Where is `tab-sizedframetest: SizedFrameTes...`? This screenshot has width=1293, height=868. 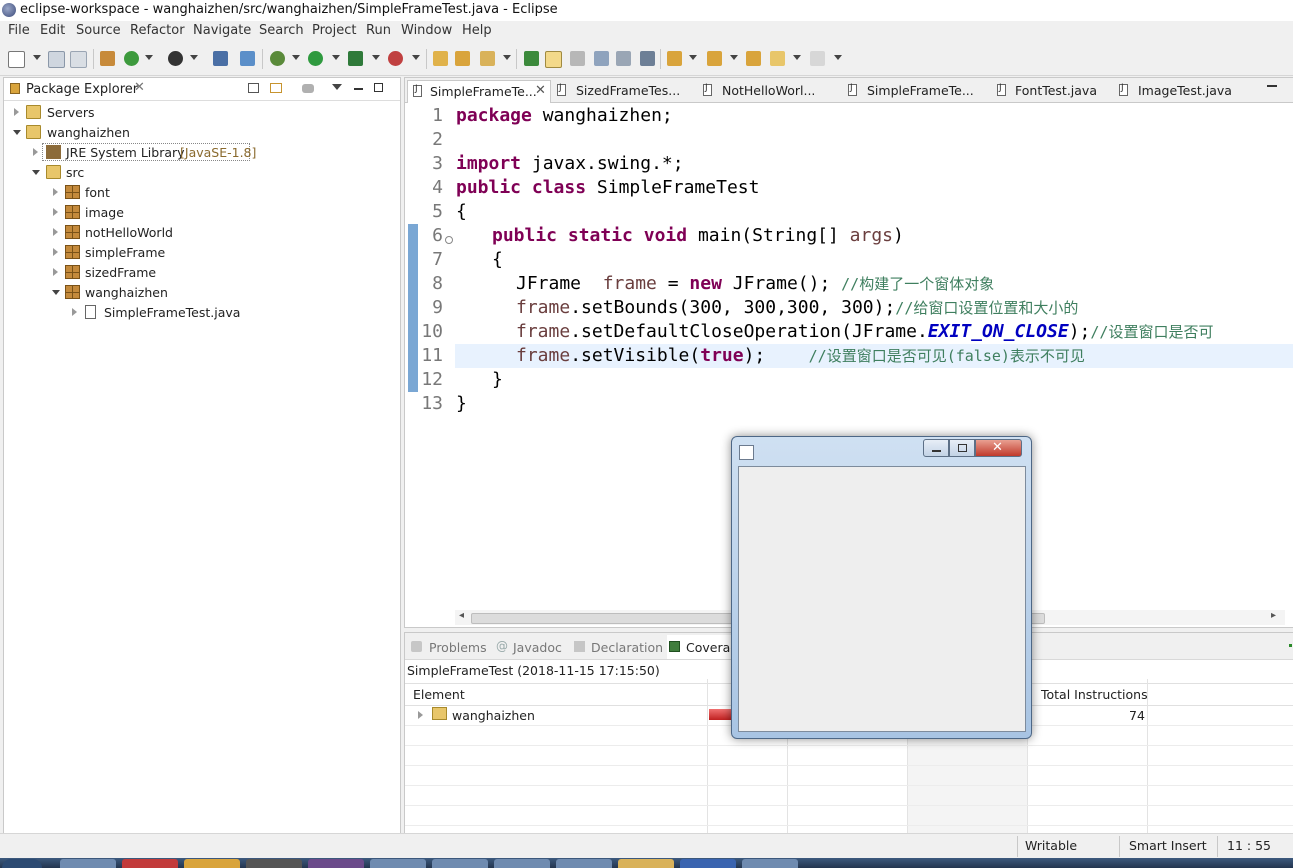 tab-sizedframetest: SizedFrameTes... is located at coordinates (624, 91).